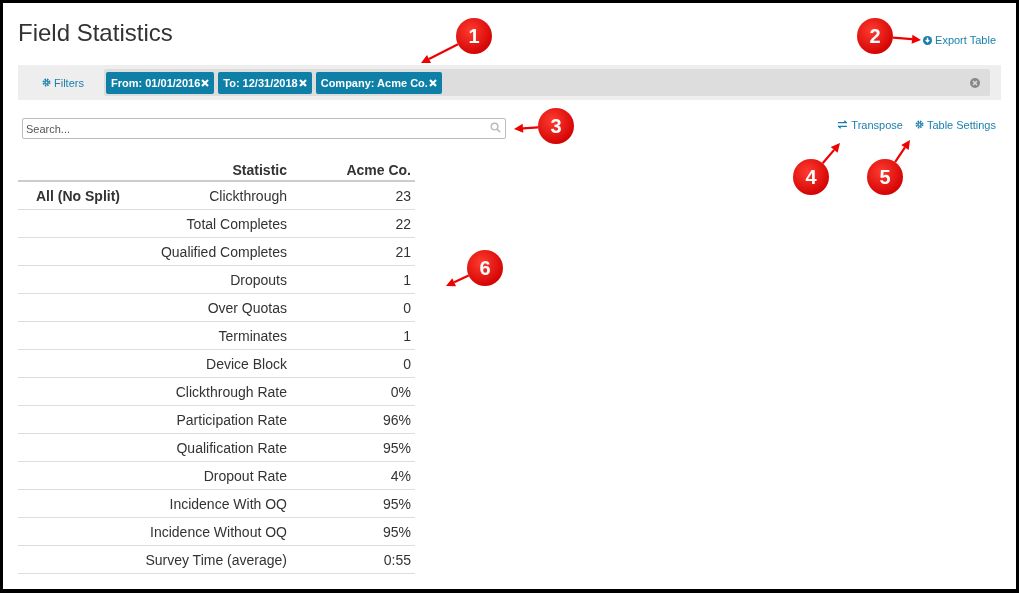 This screenshot has height=593, width=1019. What do you see at coordinates (211, 195) in the screenshot?
I see `table-cell: Clickthrough` at bounding box center [211, 195].